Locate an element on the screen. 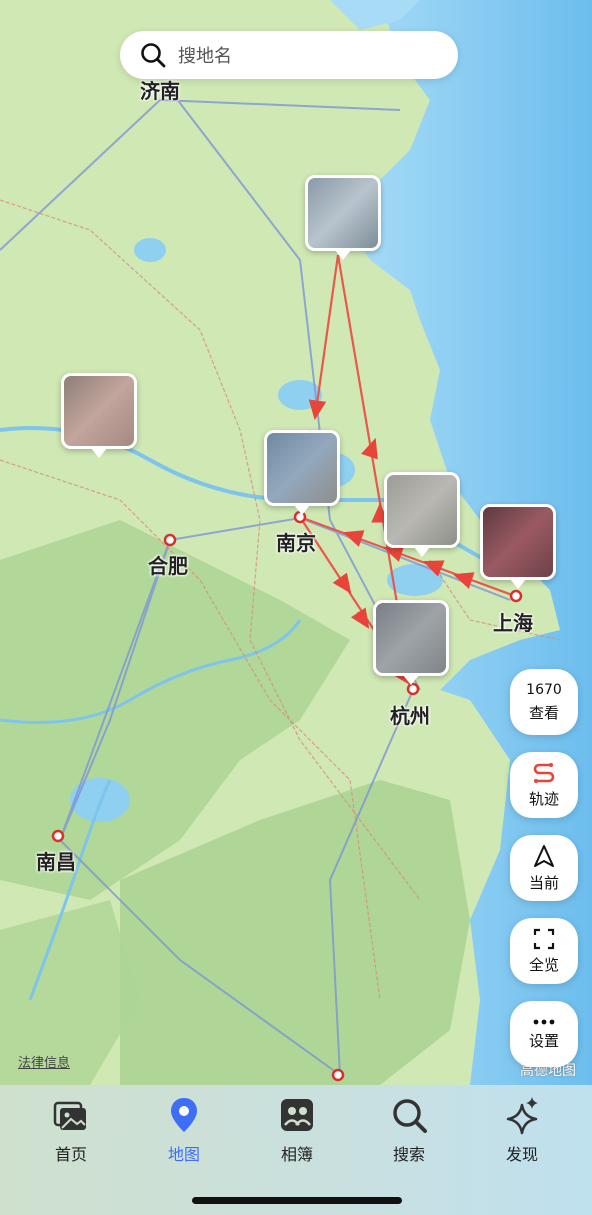  search-placeholder: 搜地名 is located at coordinates (205, 56).